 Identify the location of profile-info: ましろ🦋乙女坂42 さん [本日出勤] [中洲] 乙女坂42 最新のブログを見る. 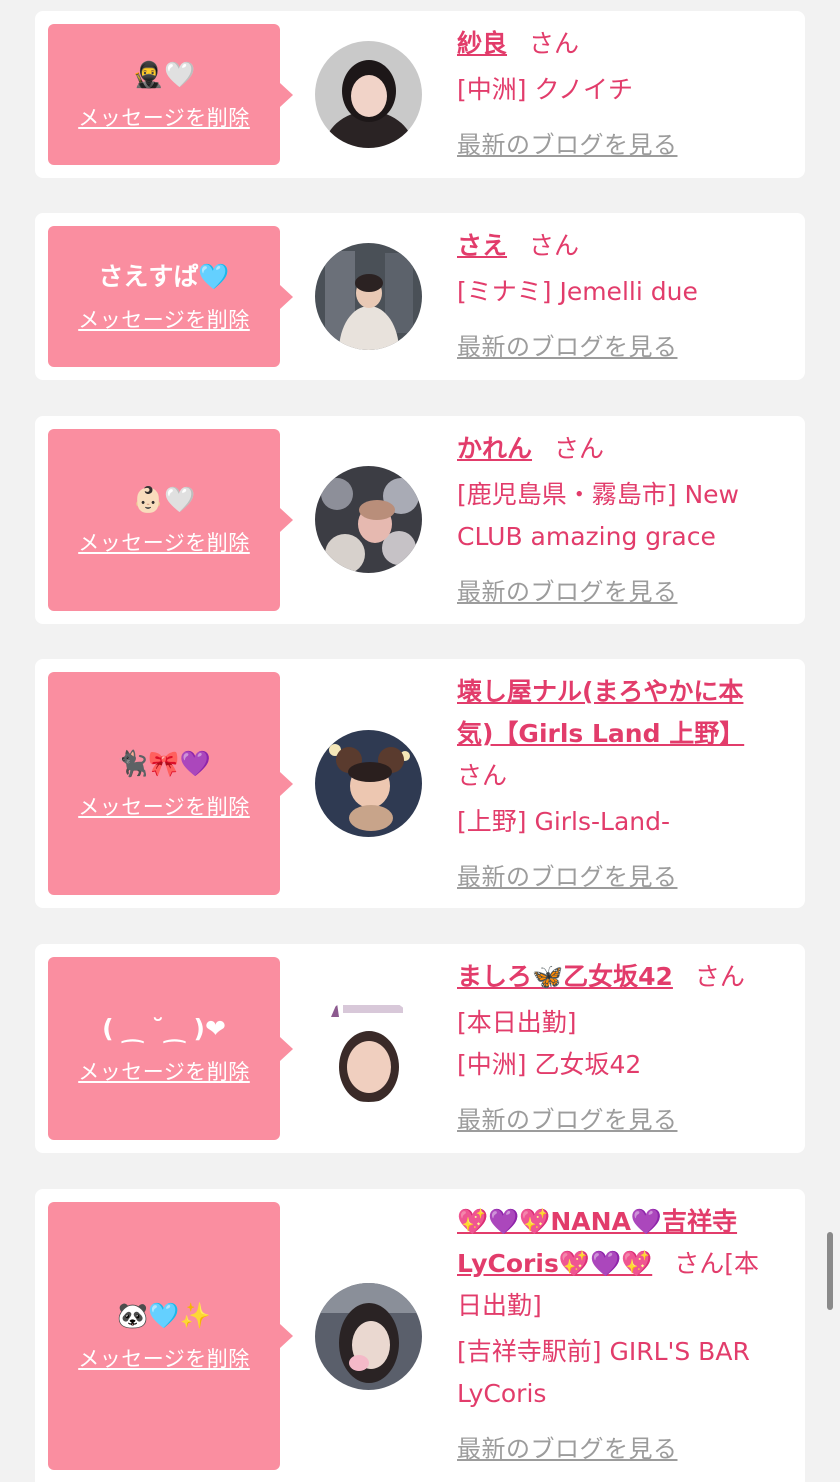
(622, 1045).